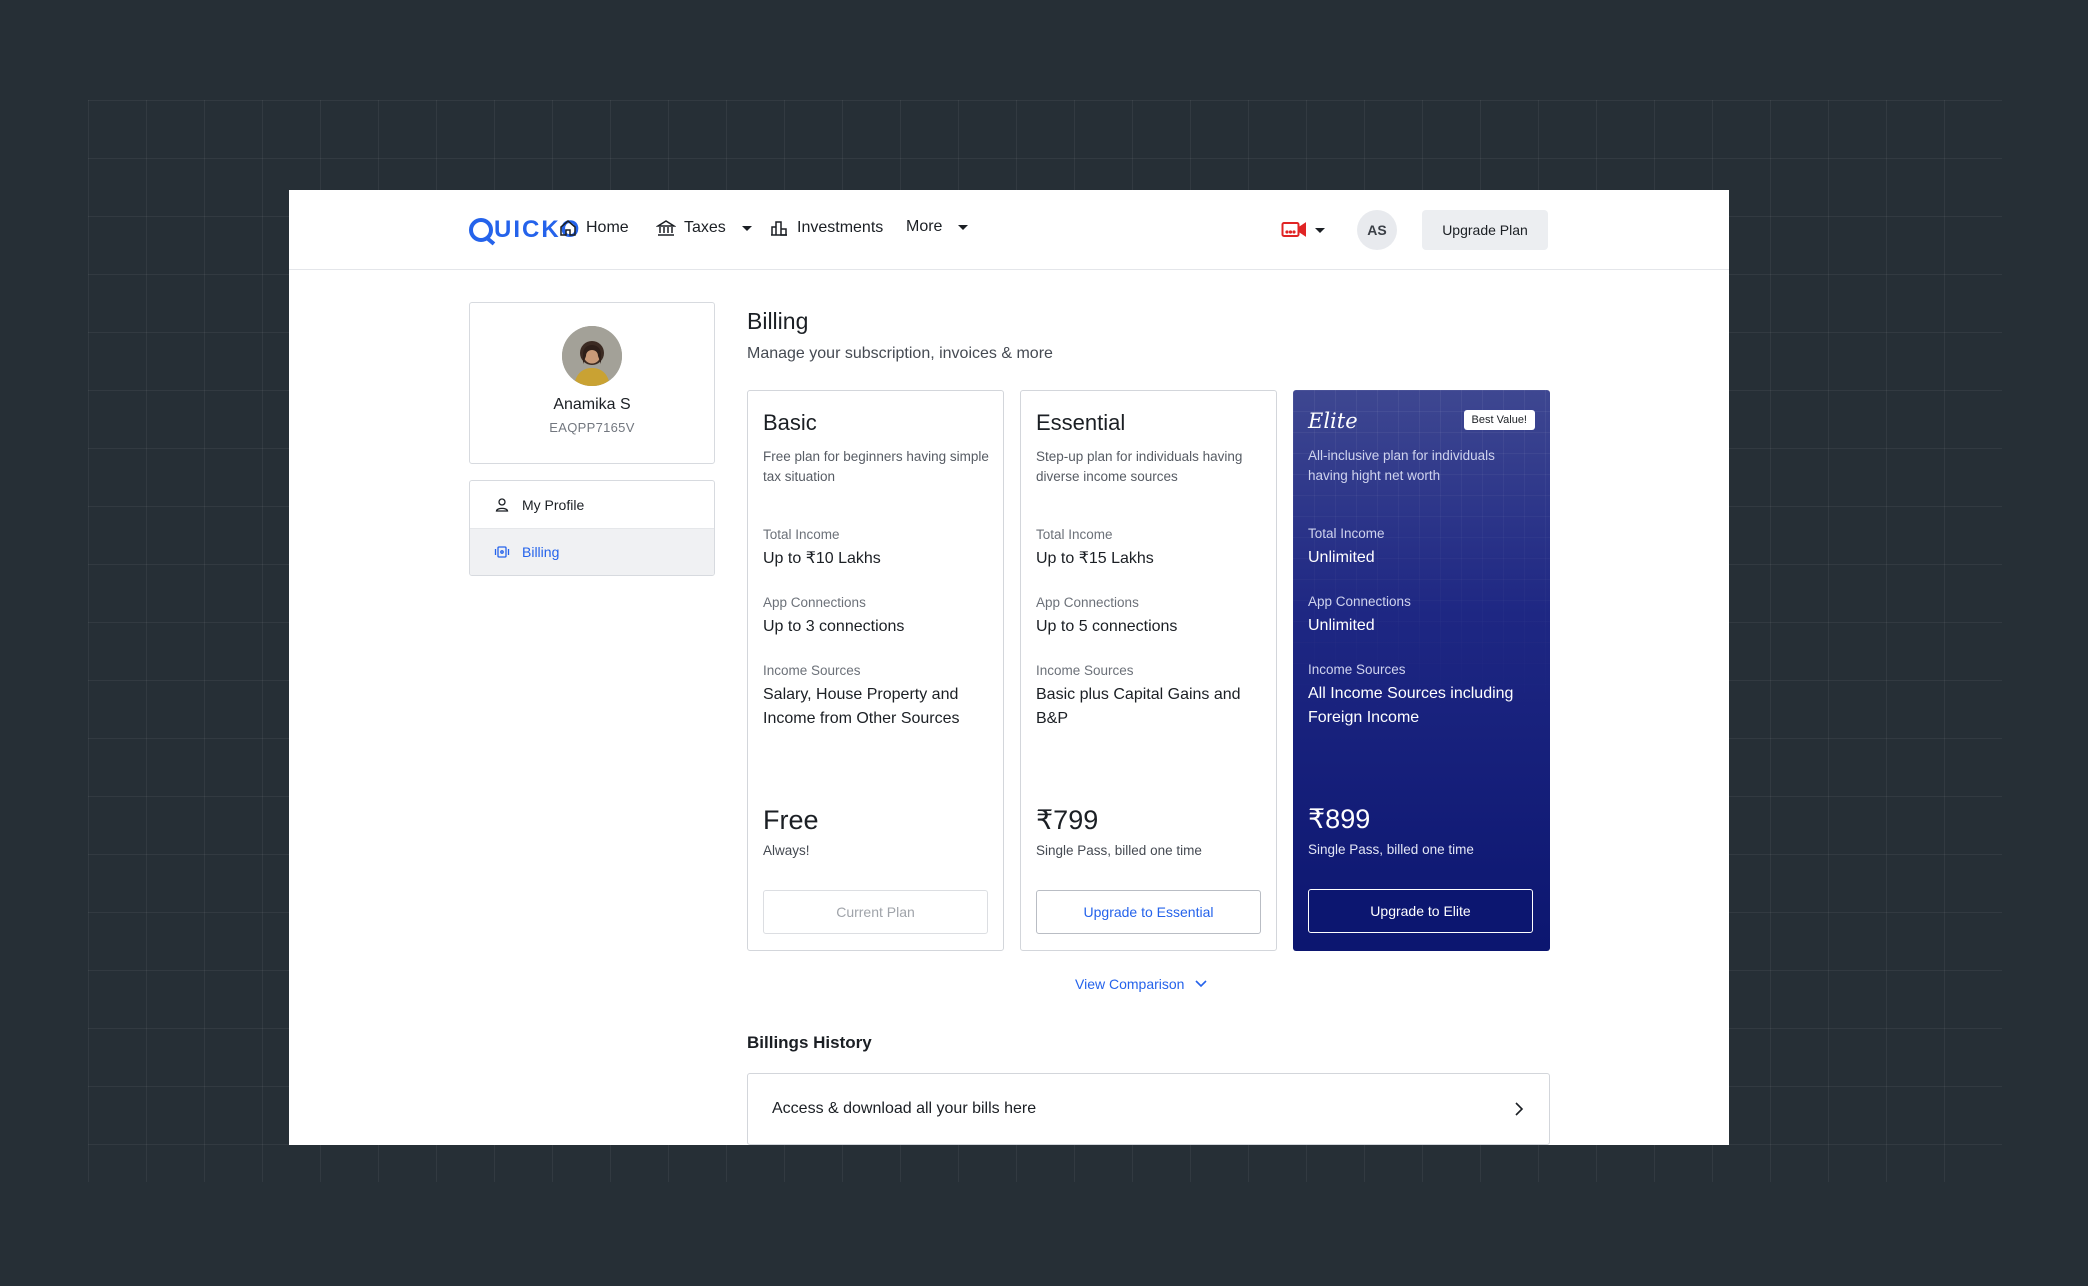 Image resolution: width=2088 pixels, height=1286 pixels. Describe the element at coordinates (809, 1042) in the screenshot. I see `billing-history-title: Billings History` at that location.